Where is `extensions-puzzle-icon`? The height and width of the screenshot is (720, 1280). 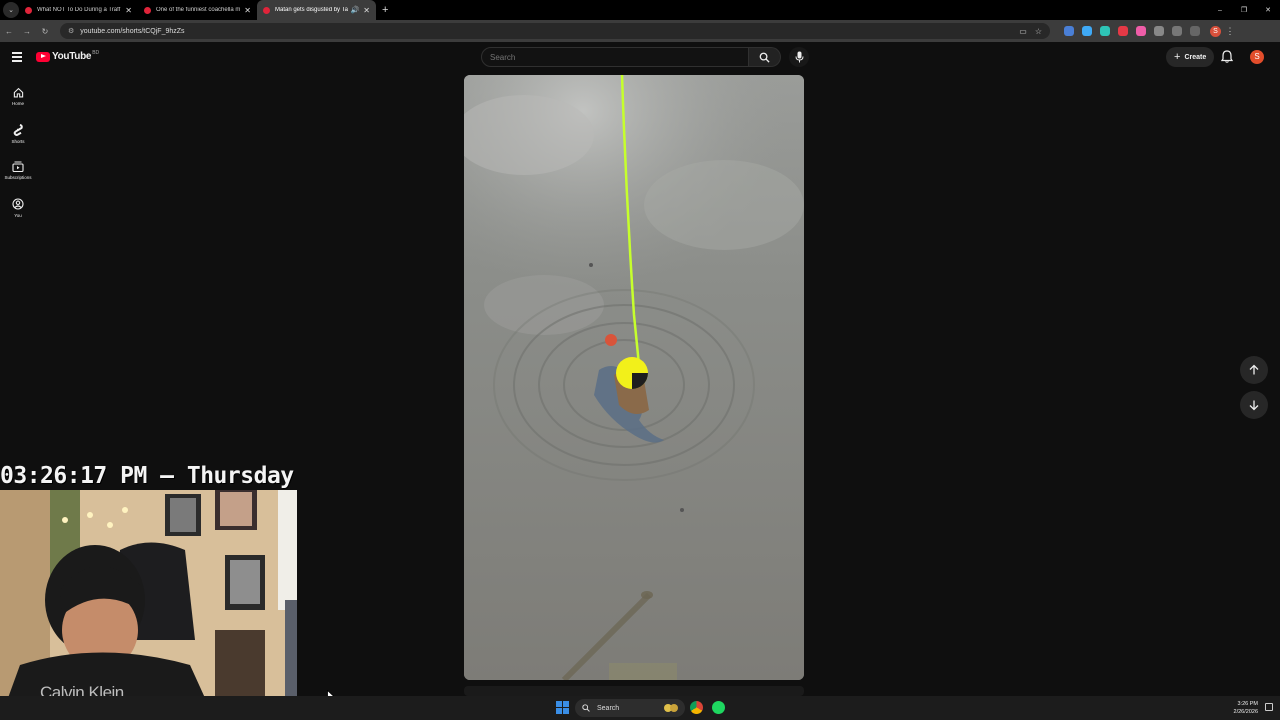
extensions-puzzle-icon is located at coordinates (1177, 31).